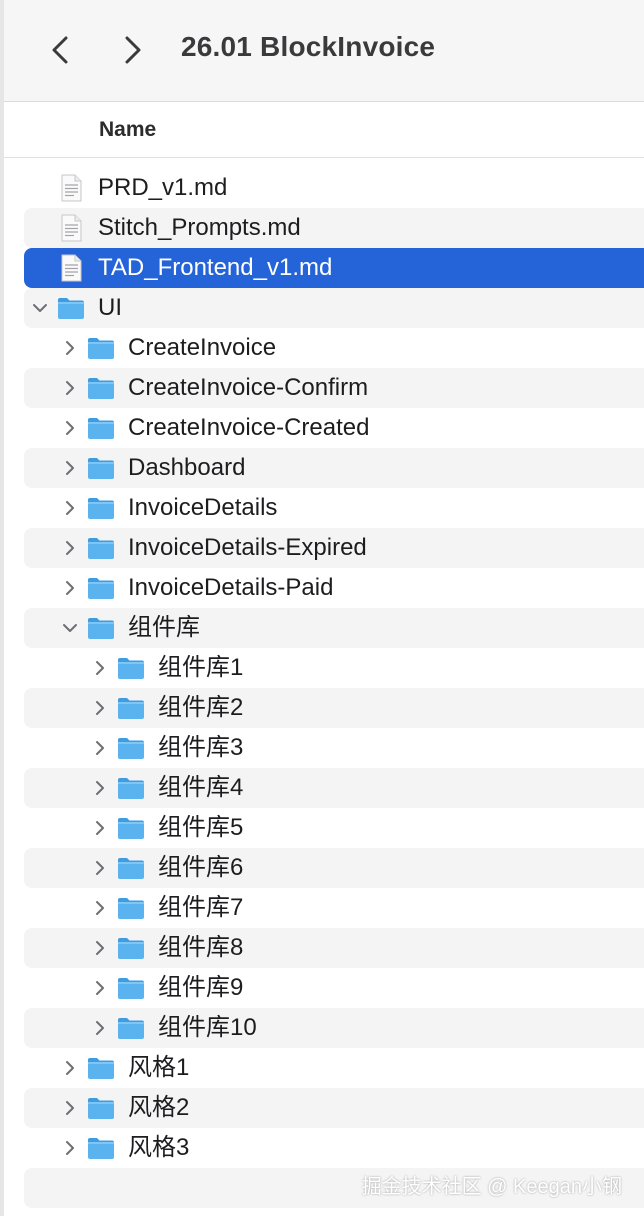  I want to click on folder-row: InvoiceDetails-Expired, so click(334, 548).